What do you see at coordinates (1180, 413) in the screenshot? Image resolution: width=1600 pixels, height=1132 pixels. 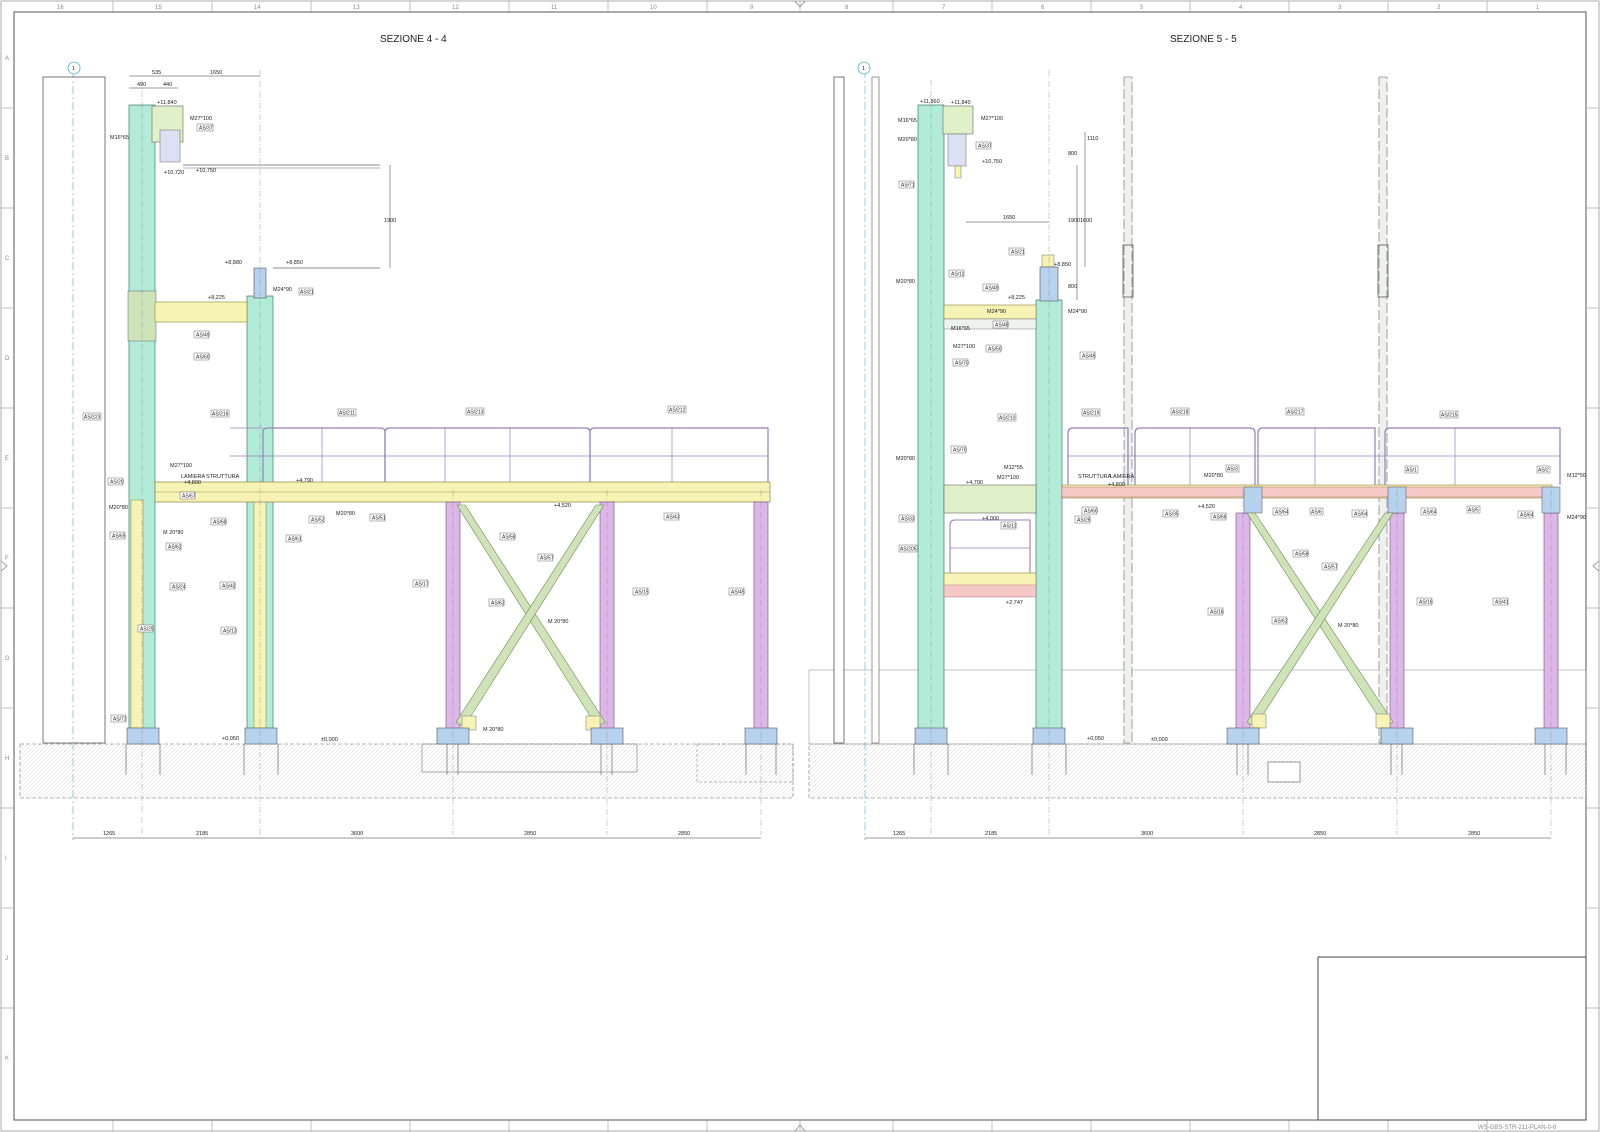 I see `part-label: AS/218` at bounding box center [1180, 413].